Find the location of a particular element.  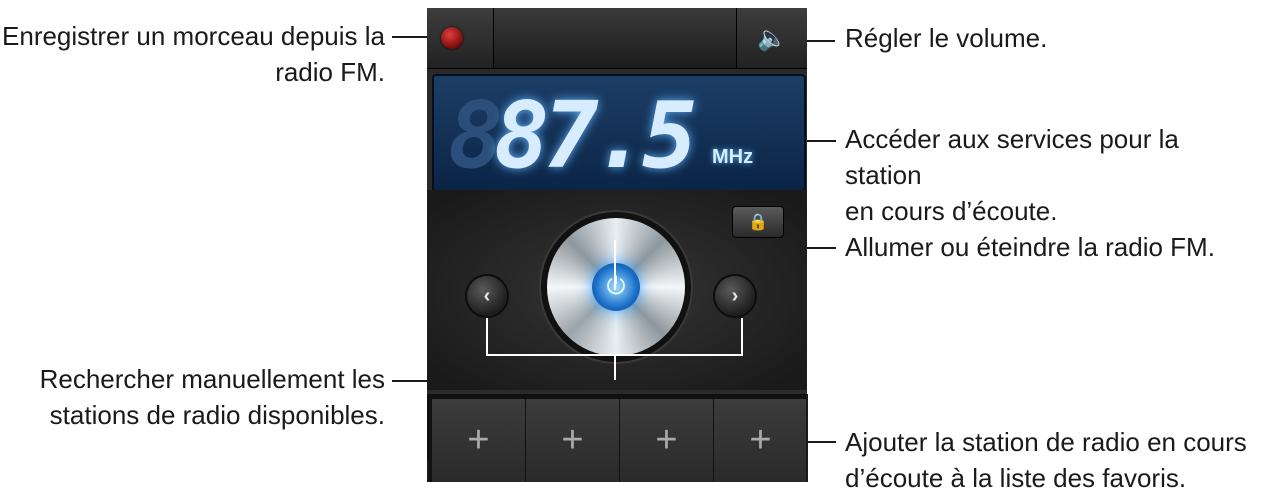

frequency-unit: MHz is located at coordinates (733, 157).